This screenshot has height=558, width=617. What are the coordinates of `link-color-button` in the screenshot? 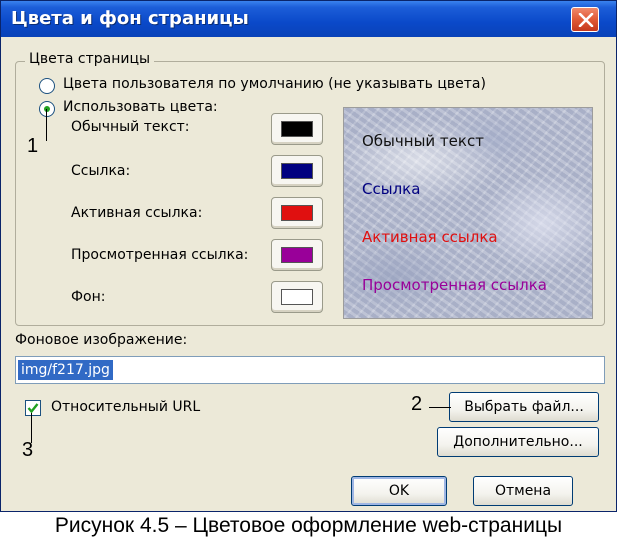 It's located at (297, 171).